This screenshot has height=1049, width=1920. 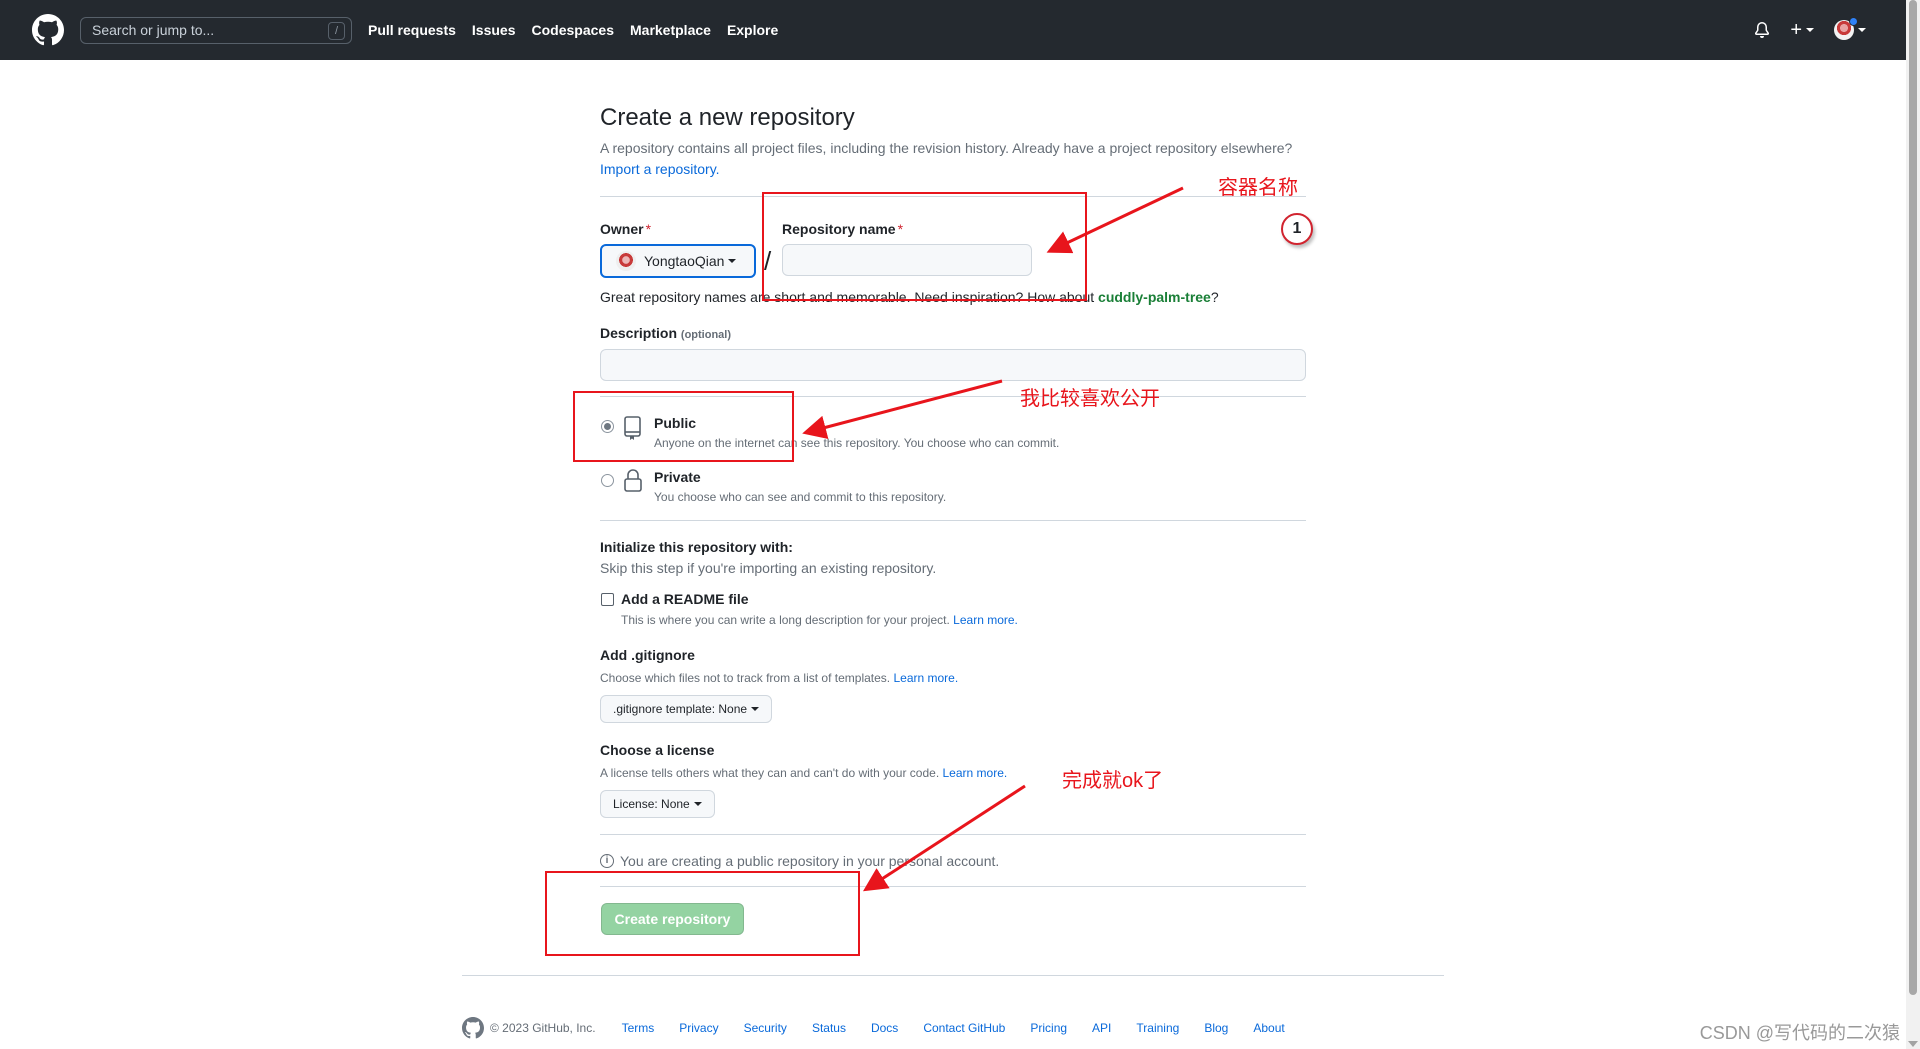 What do you see at coordinates (1216, 1028) in the screenshot?
I see `footer-link-blog: Blog` at bounding box center [1216, 1028].